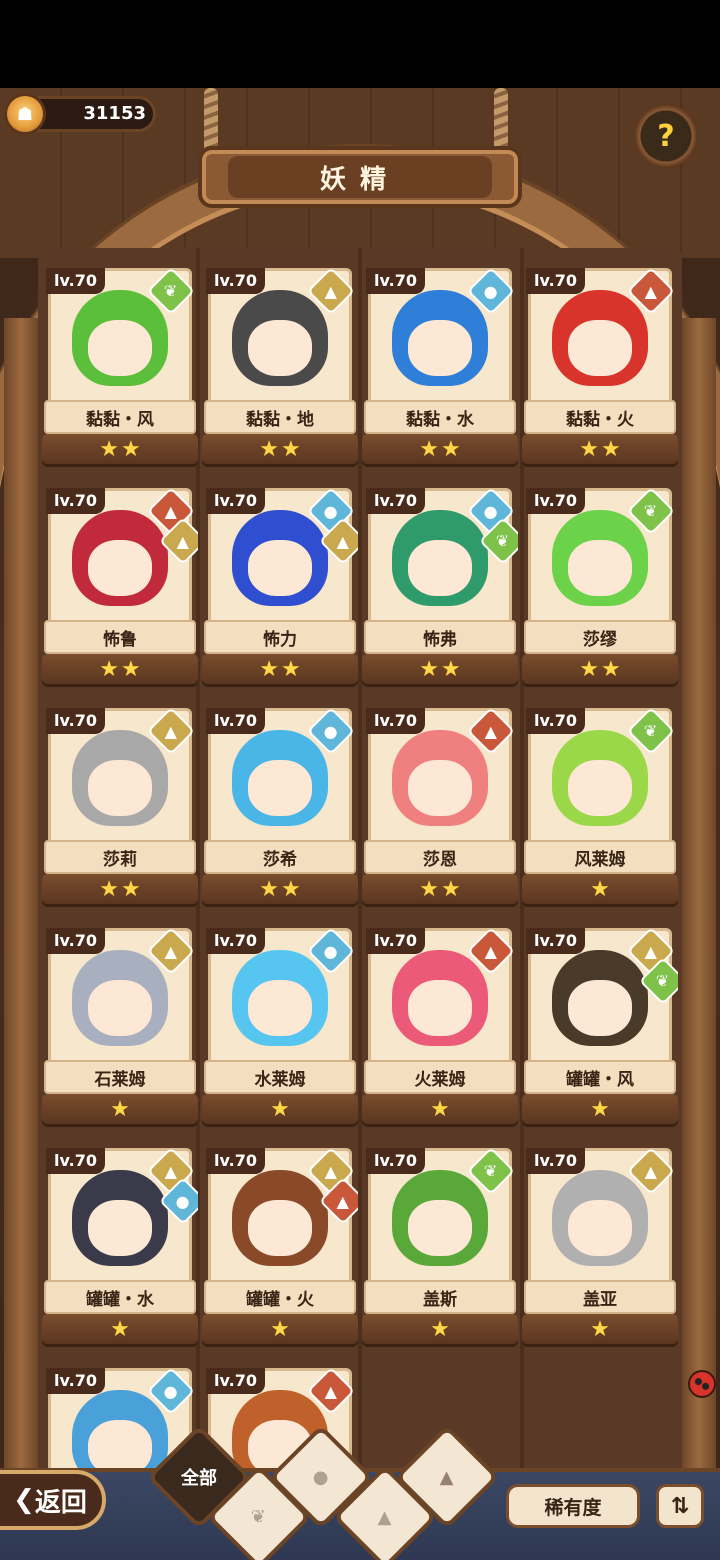 This screenshot has width=720, height=1560. I want to click on help-button: ?, so click(666, 136).